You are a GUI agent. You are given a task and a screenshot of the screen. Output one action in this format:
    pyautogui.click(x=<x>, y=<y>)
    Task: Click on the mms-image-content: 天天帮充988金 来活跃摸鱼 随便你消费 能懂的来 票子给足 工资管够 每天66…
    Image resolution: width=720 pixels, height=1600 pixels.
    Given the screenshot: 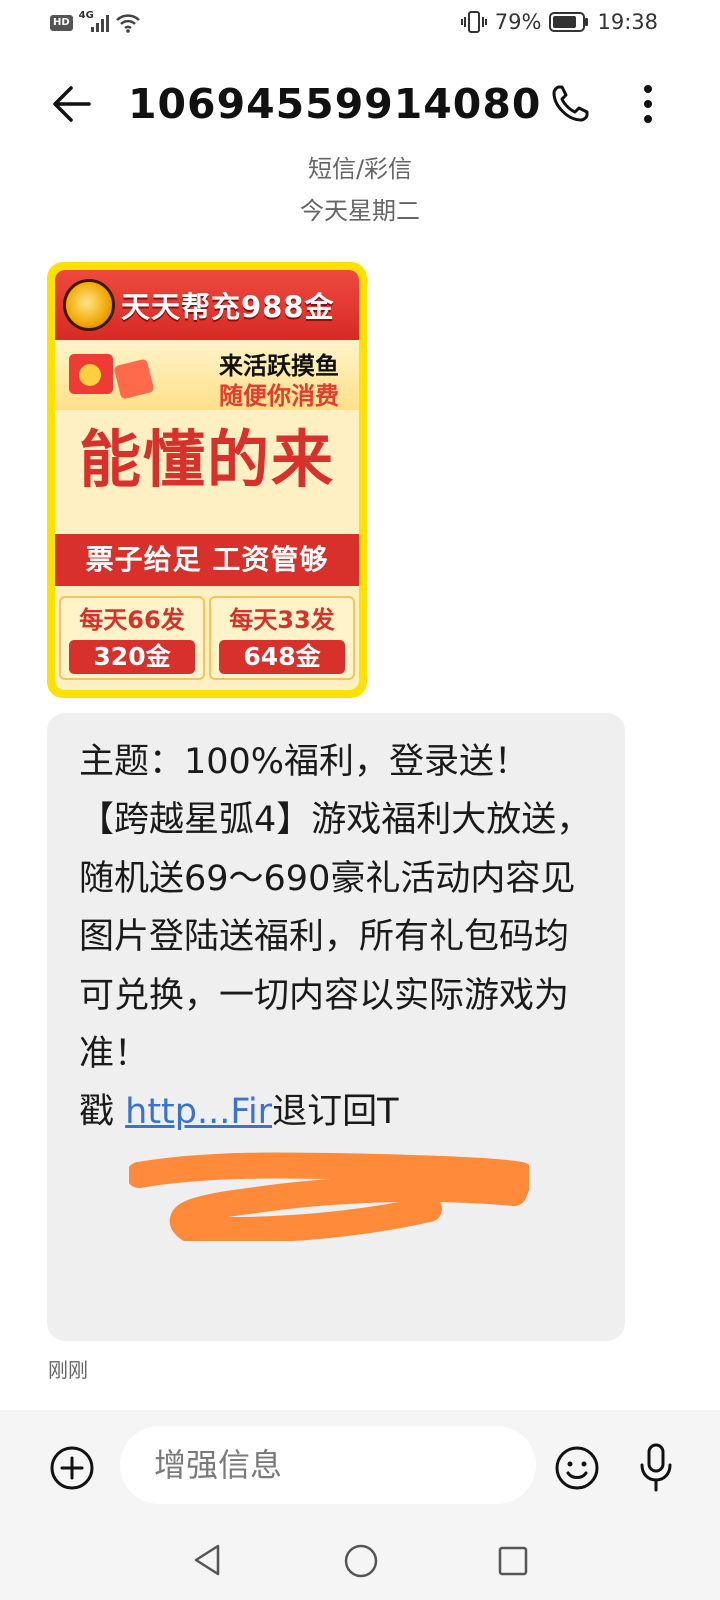 What is the action you would take?
    pyautogui.click(x=207, y=480)
    